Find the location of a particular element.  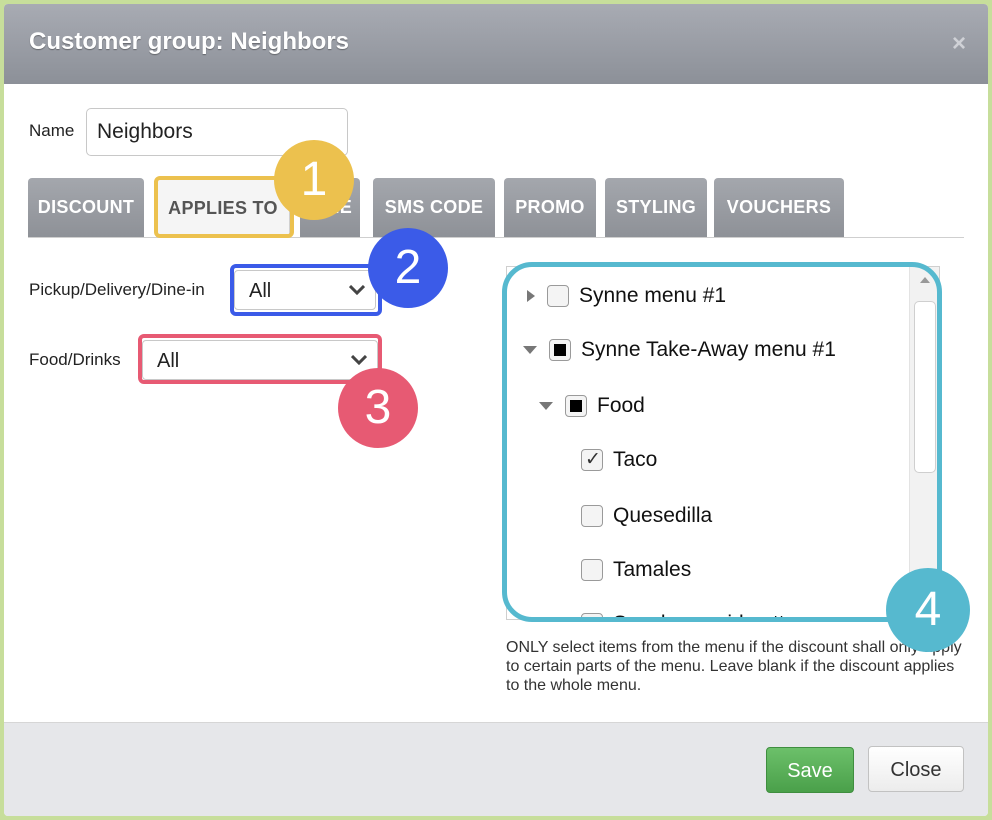

food-drinks-value: All is located at coordinates (168, 361).